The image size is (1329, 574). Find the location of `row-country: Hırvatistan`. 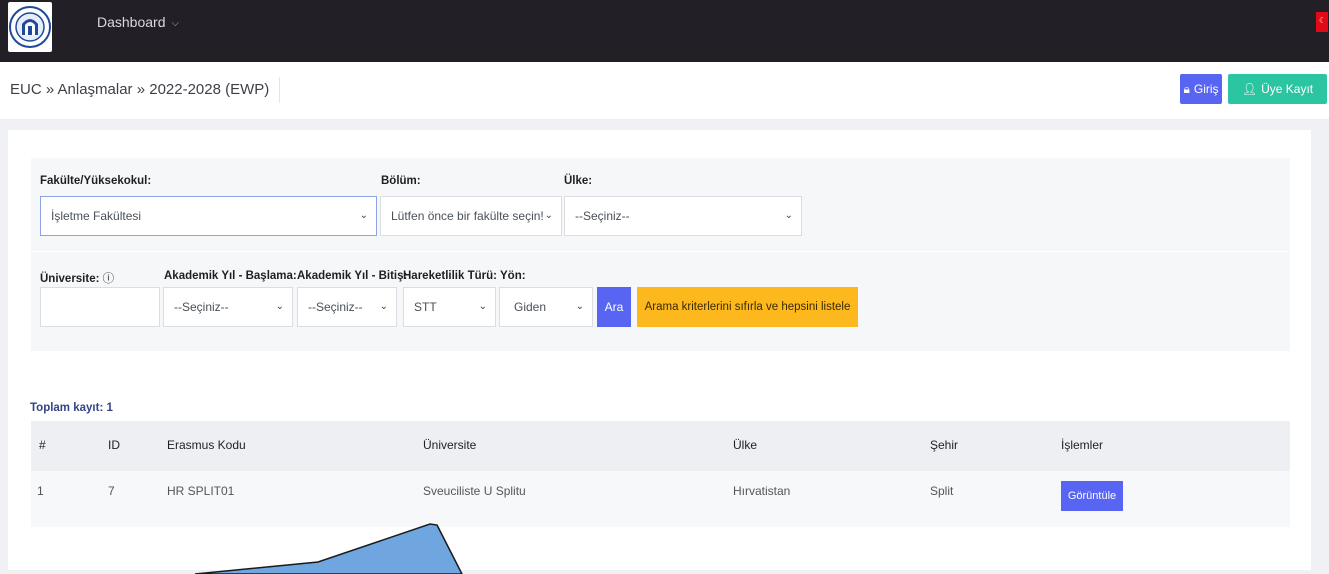

row-country: Hırvatistan is located at coordinates (762, 491).